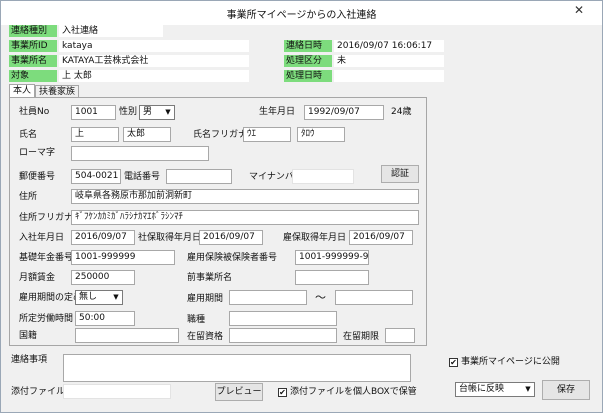  Describe the element at coordinates (42, 238) in the screenshot. I see `join-date-label: 入社年月日` at that location.